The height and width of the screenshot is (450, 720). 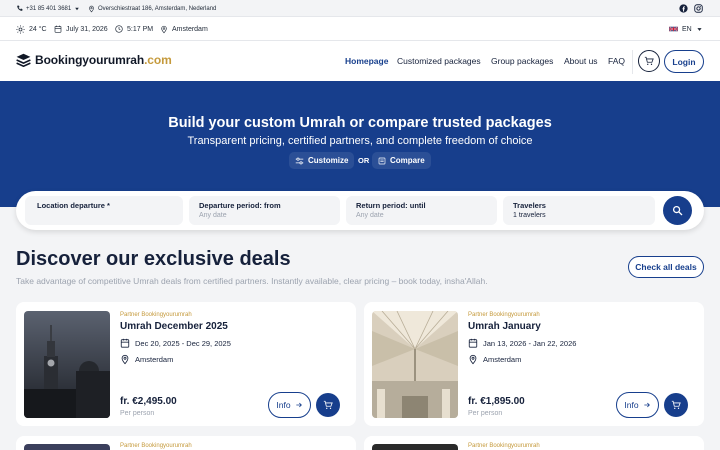 What do you see at coordinates (87, 29) in the screenshot?
I see `date-text: July 31, 2026` at bounding box center [87, 29].